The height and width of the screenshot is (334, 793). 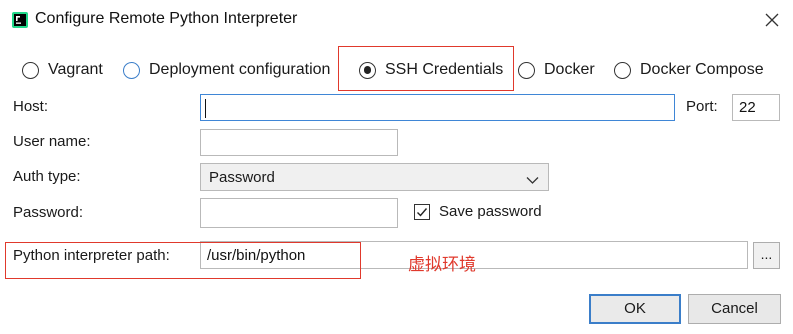 What do you see at coordinates (242, 177) in the screenshot?
I see `auth-type-value: Password` at bounding box center [242, 177].